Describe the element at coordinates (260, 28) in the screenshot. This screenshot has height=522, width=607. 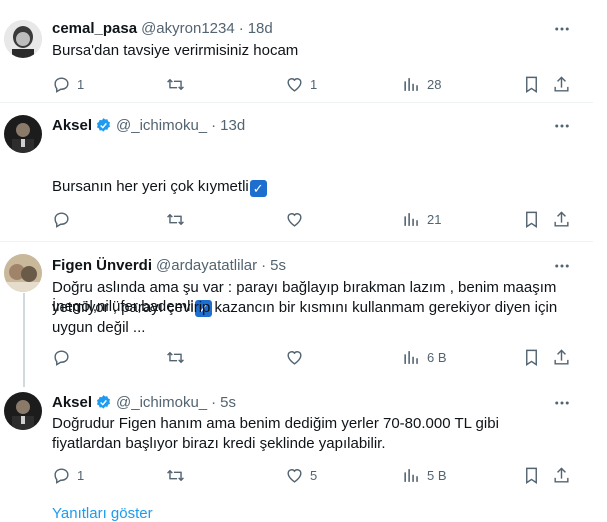
I see `post-time: 18d` at that location.